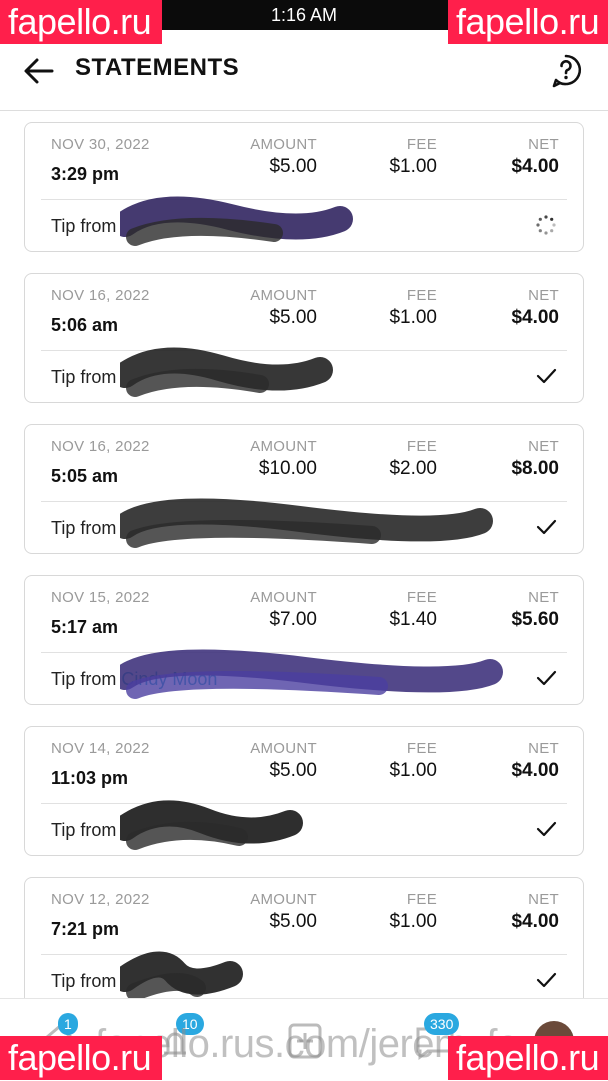 The height and width of the screenshot is (1081, 608). I want to click on help-button, so click(566, 71).